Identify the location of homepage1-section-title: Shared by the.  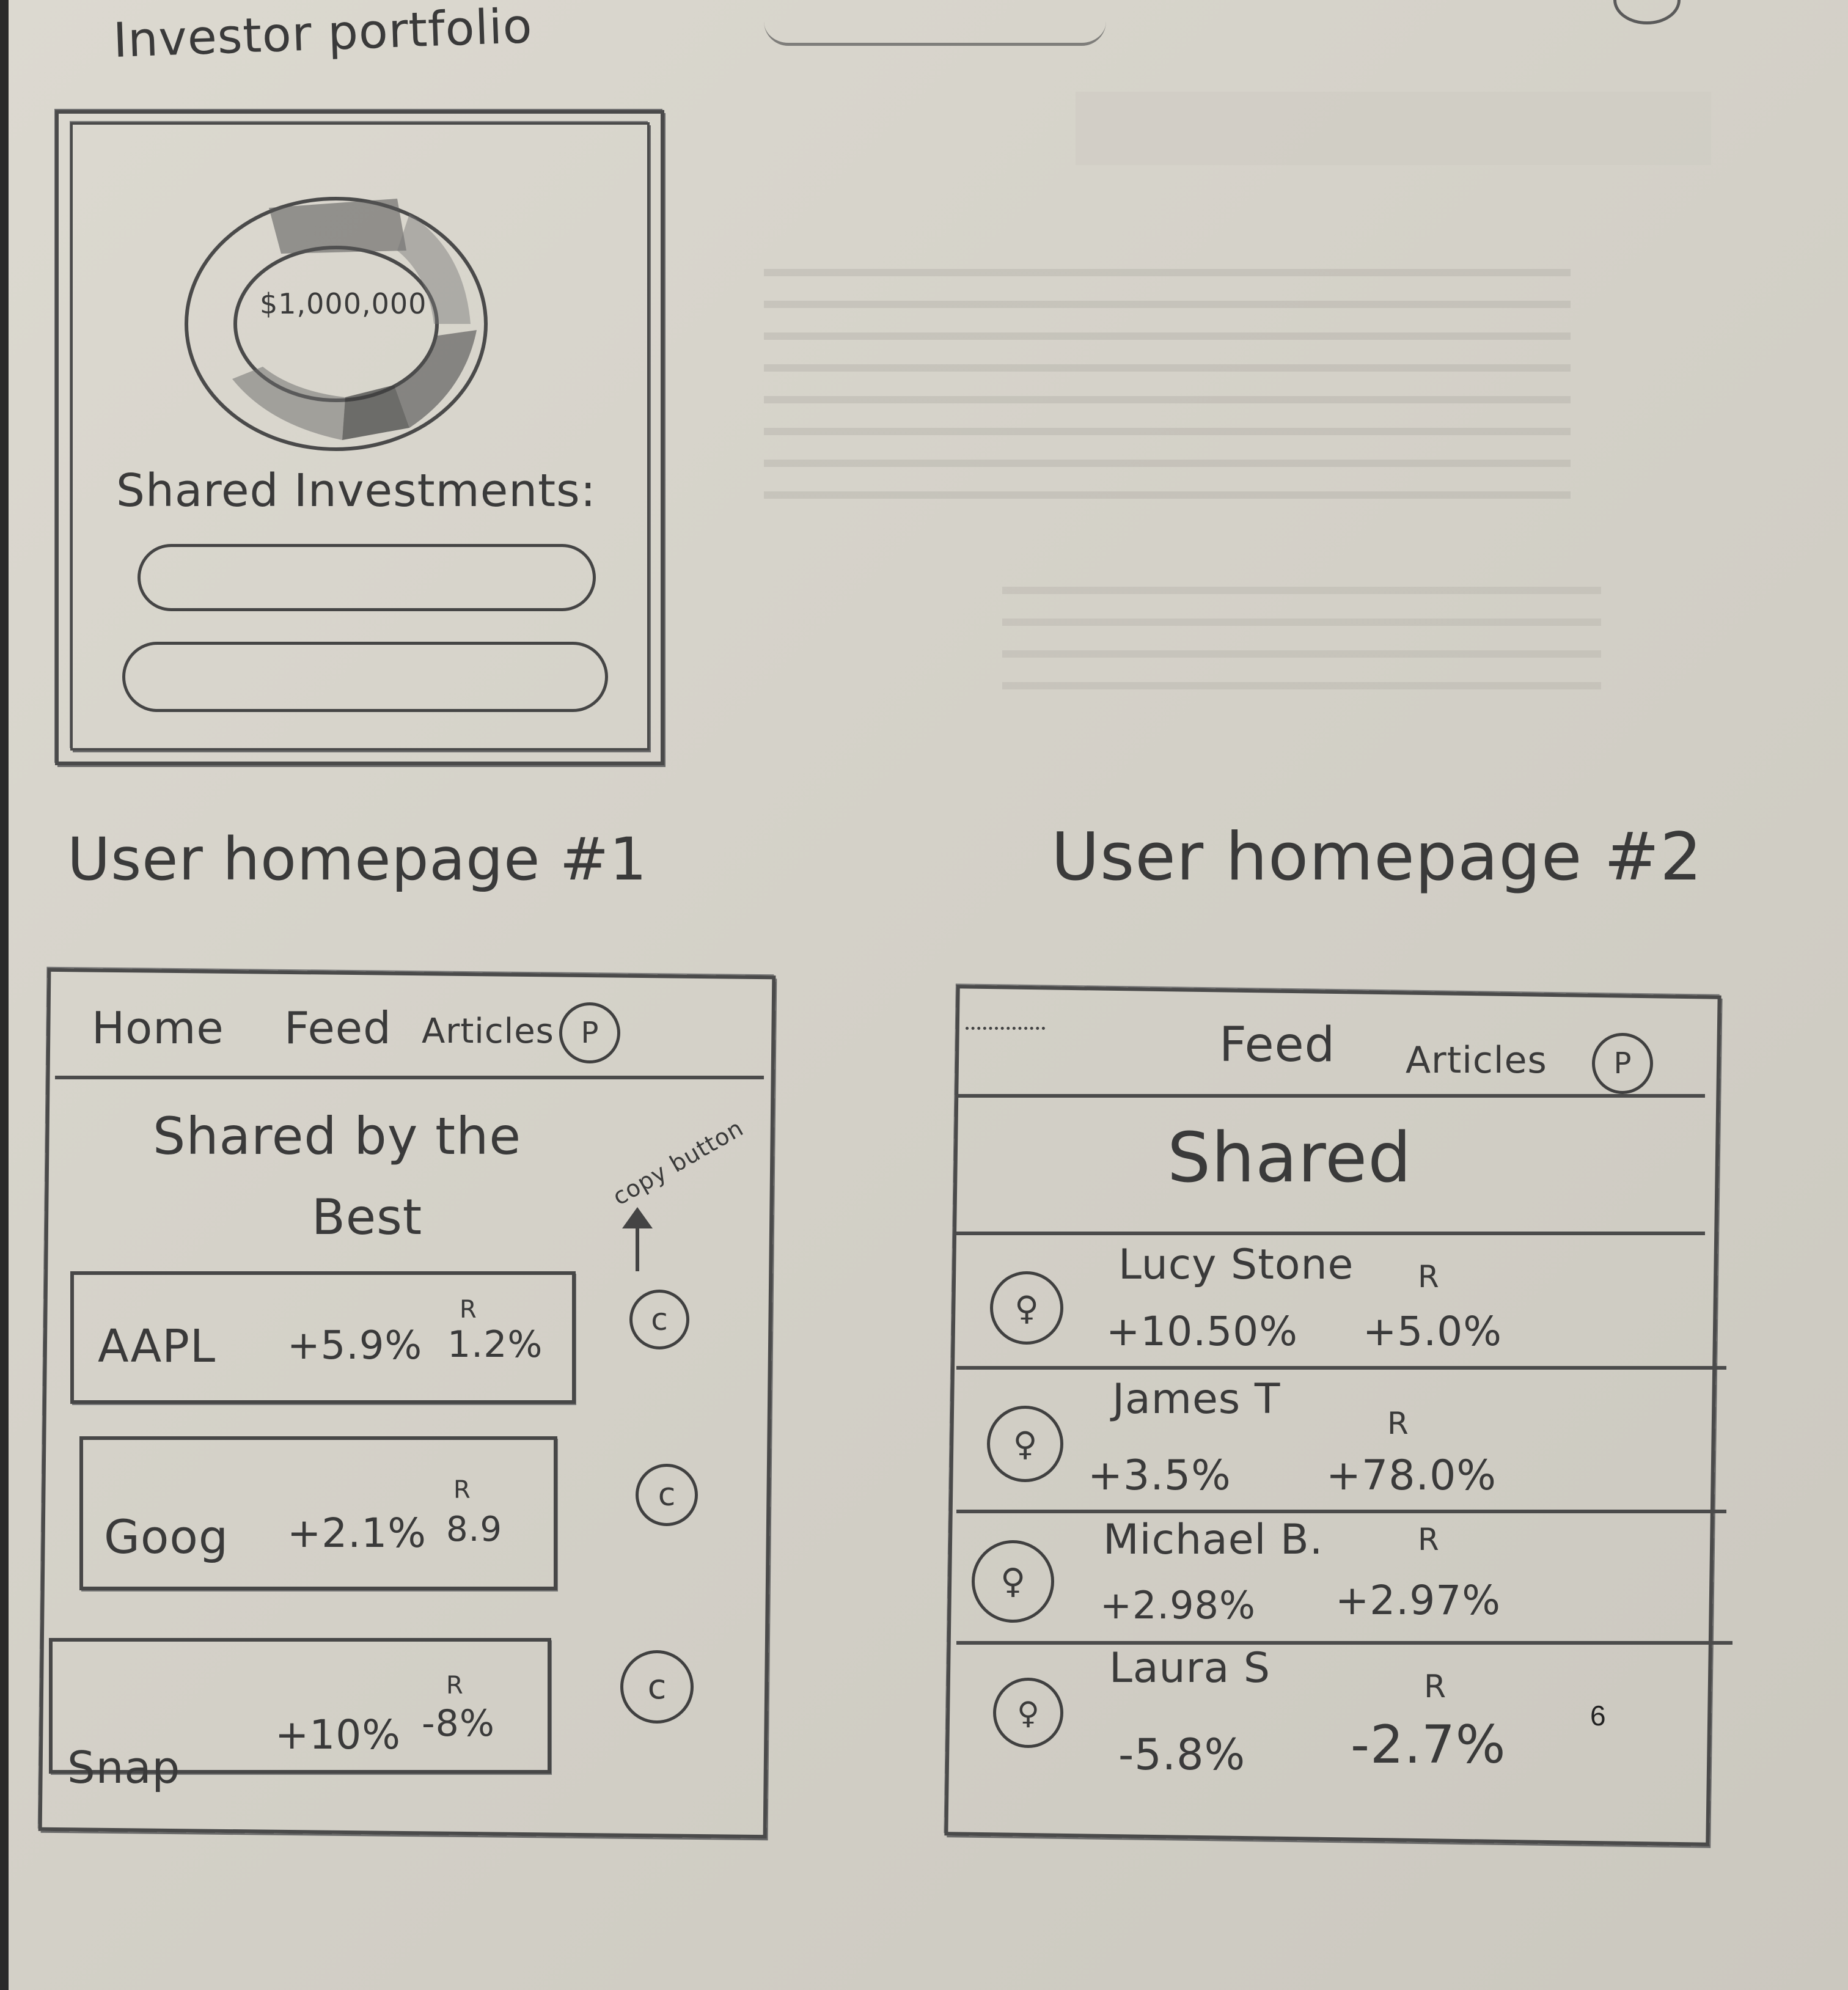
(337, 1136).